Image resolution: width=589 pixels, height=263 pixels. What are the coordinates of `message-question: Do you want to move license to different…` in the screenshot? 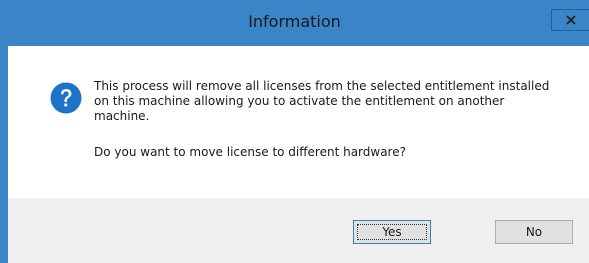 It's located at (250, 152).